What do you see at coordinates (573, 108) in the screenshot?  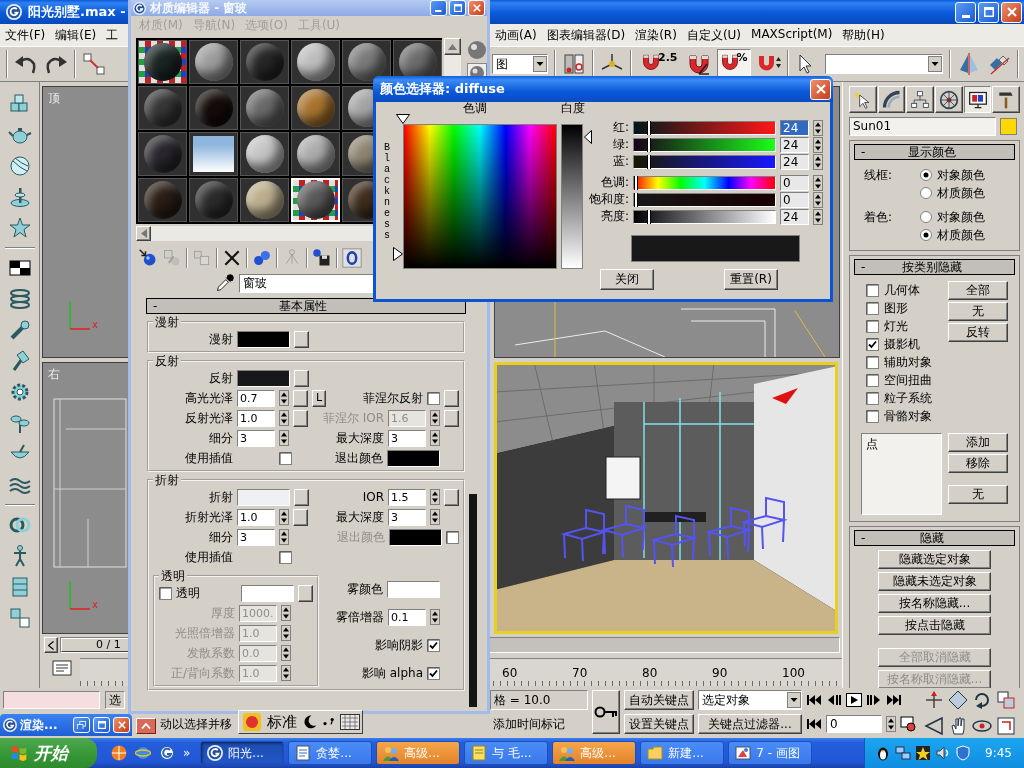 I see `whiteness-label: 白度` at bounding box center [573, 108].